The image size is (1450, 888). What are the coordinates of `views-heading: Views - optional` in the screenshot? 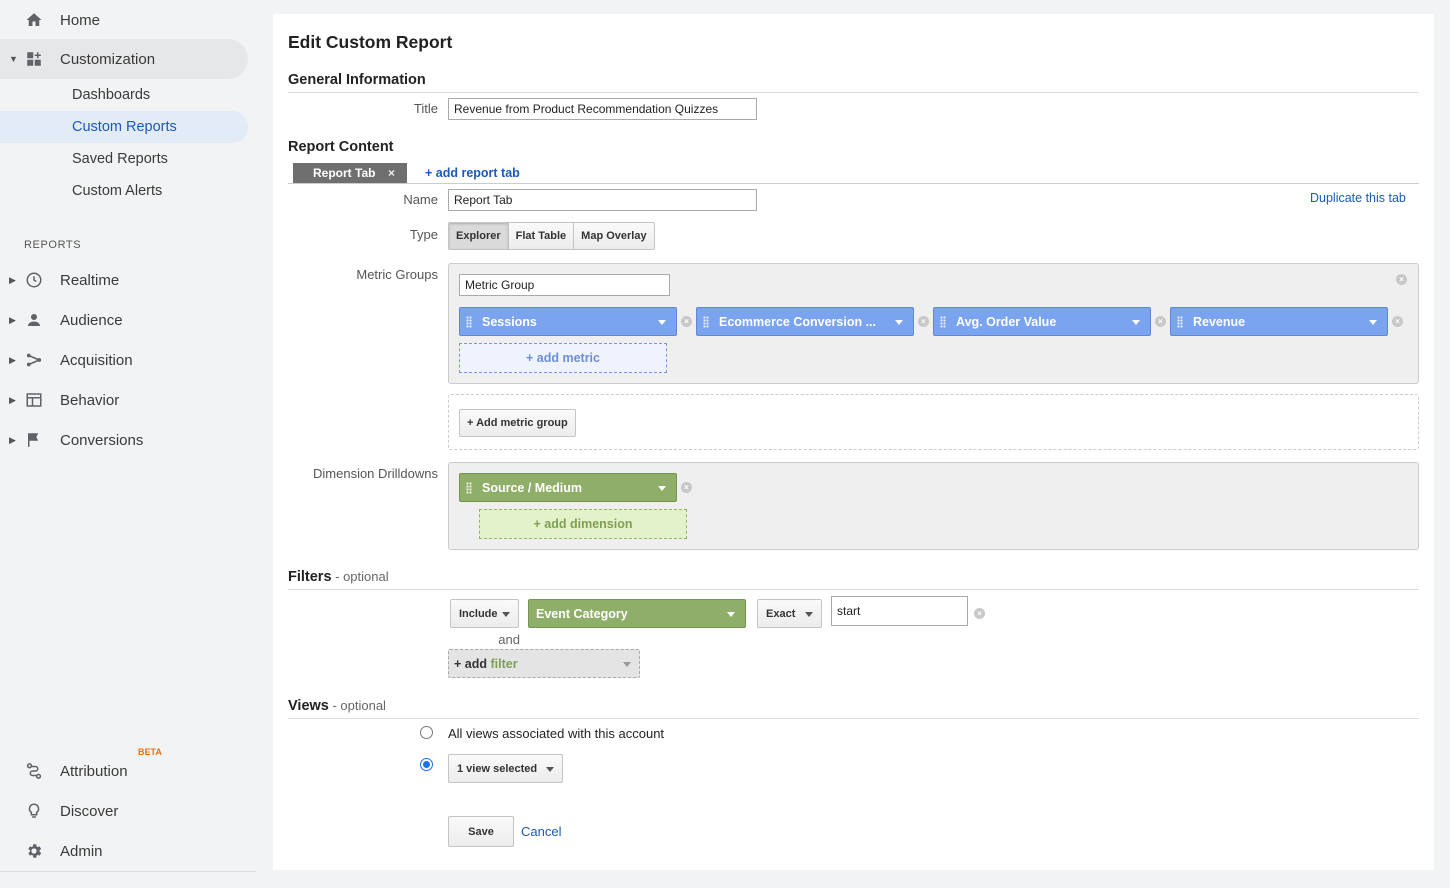 It's located at (337, 706).